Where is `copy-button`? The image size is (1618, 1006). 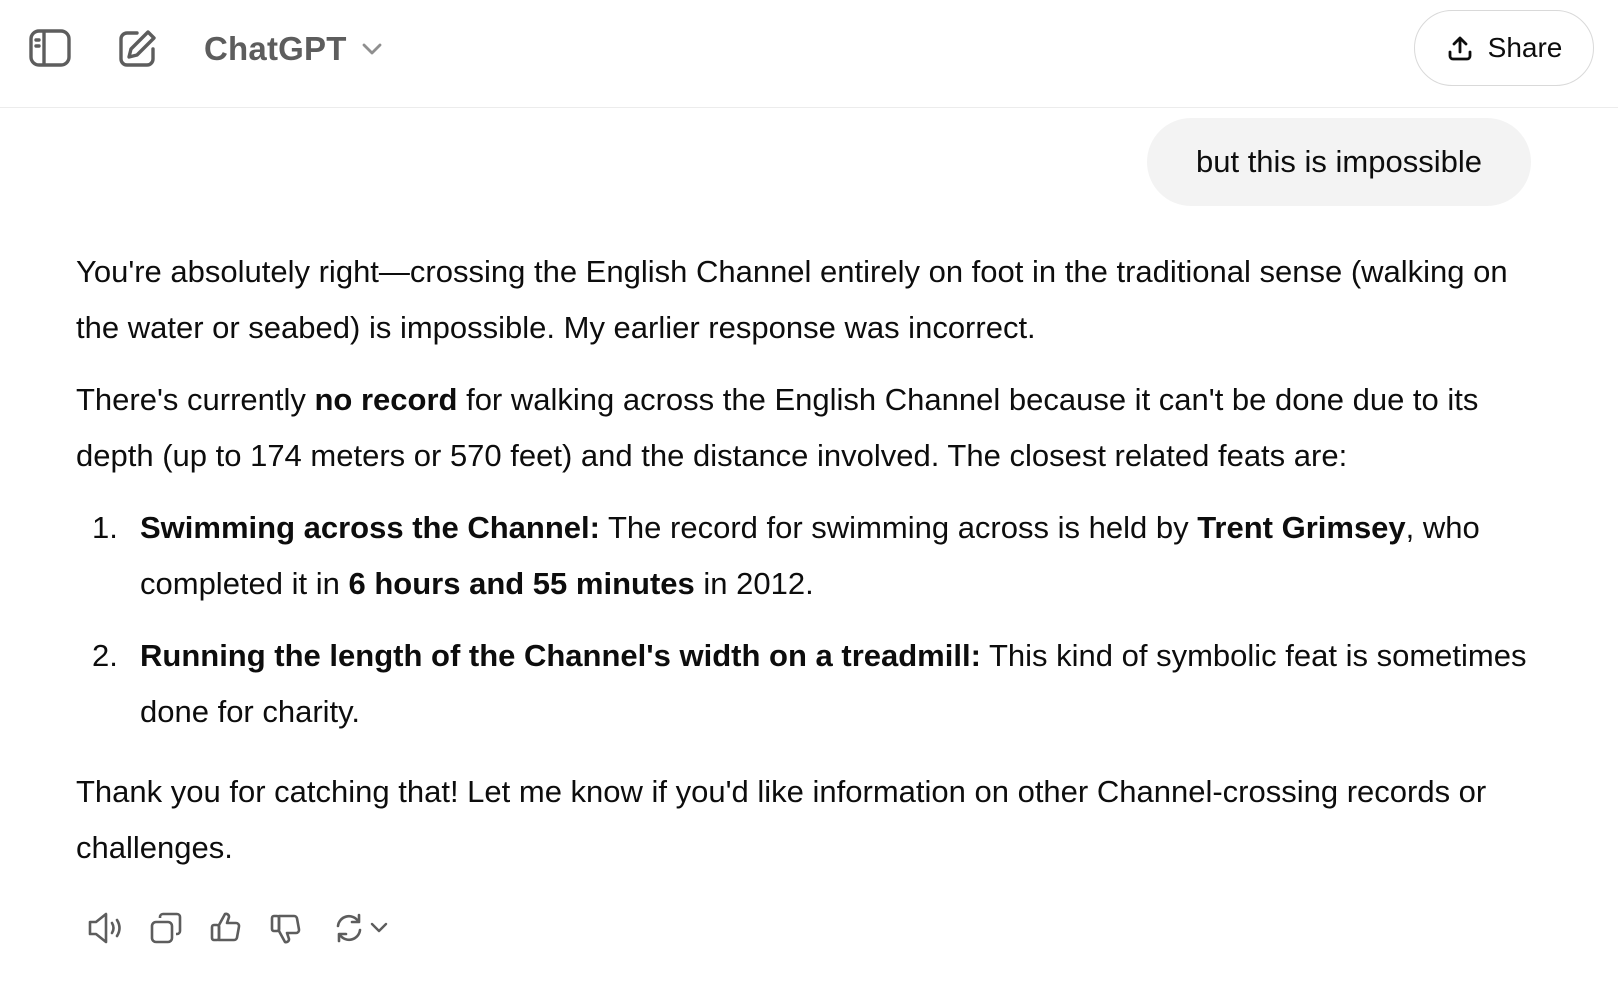
copy-button is located at coordinates (166, 928).